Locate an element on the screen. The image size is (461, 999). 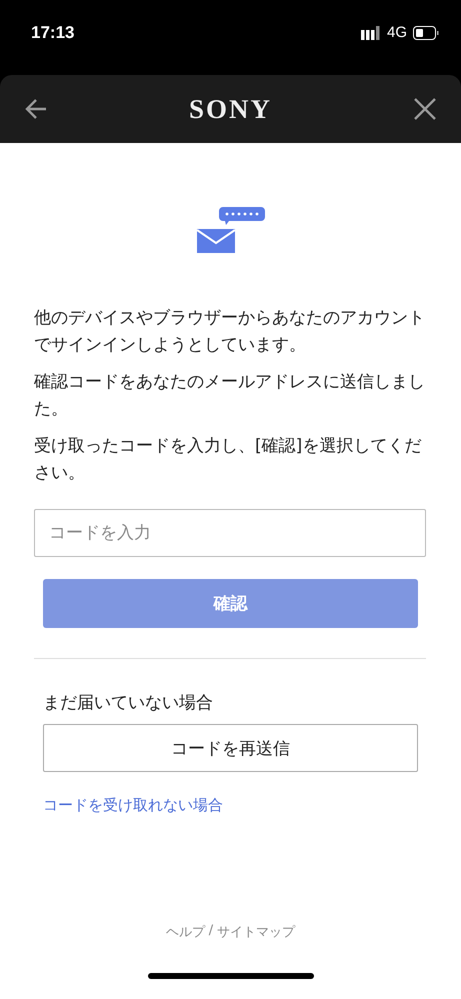
network-label: 4G is located at coordinates (396, 32).